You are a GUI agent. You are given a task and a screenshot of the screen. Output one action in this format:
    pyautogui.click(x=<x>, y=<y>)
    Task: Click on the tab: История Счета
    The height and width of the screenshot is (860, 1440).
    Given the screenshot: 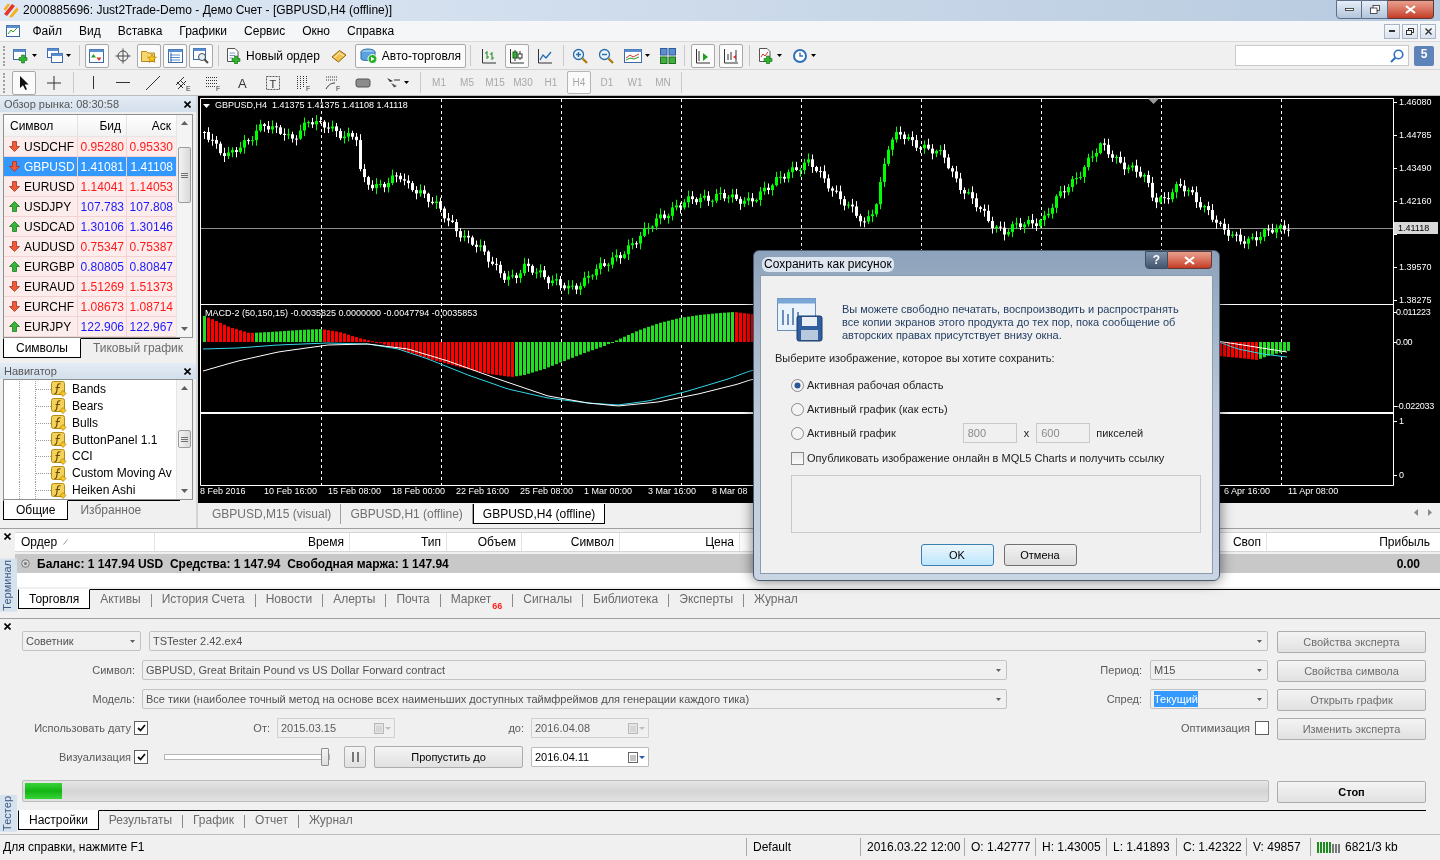 What is the action you would take?
    pyautogui.click(x=203, y=599)
    